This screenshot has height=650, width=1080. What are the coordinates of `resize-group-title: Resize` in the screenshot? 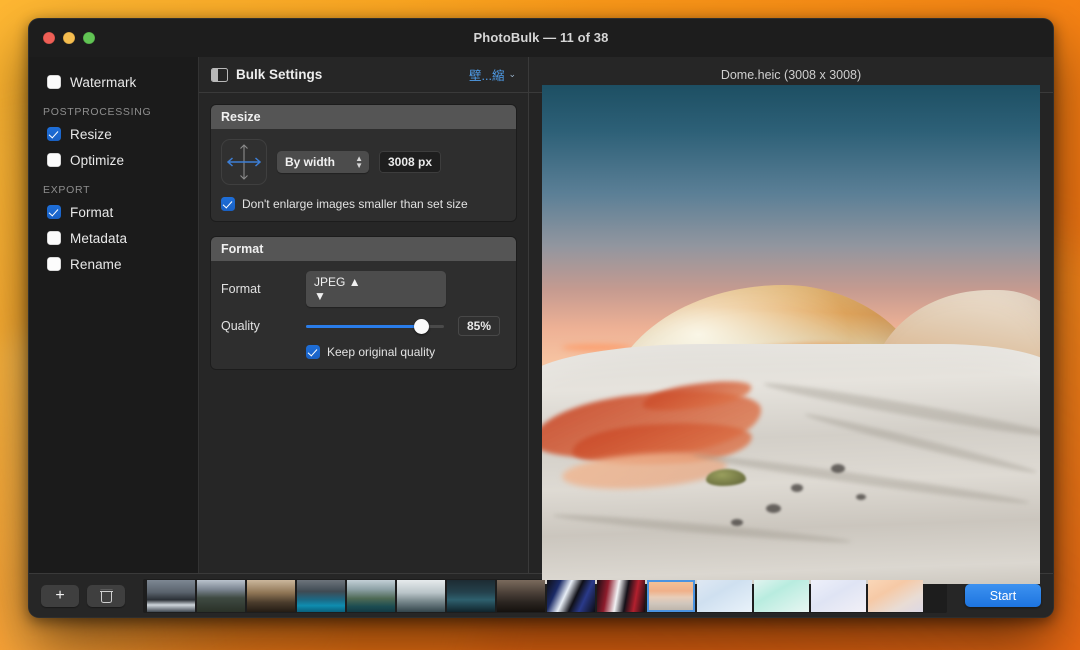 It's located at (363, 117).